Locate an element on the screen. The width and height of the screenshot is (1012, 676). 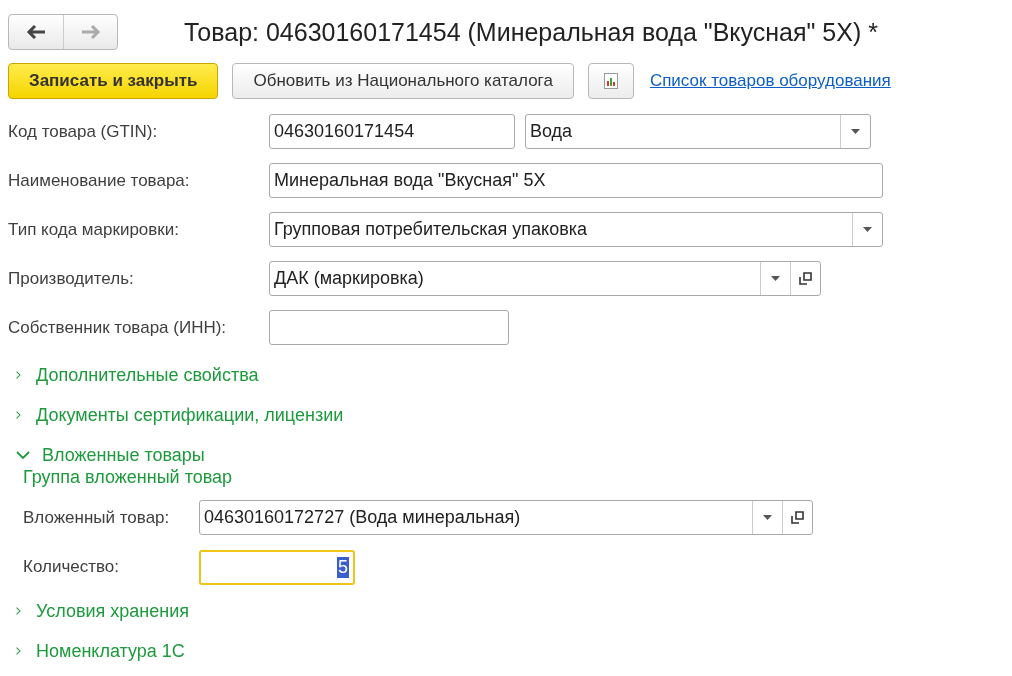
bar-chart-icon is located at coordinates (610, 81).